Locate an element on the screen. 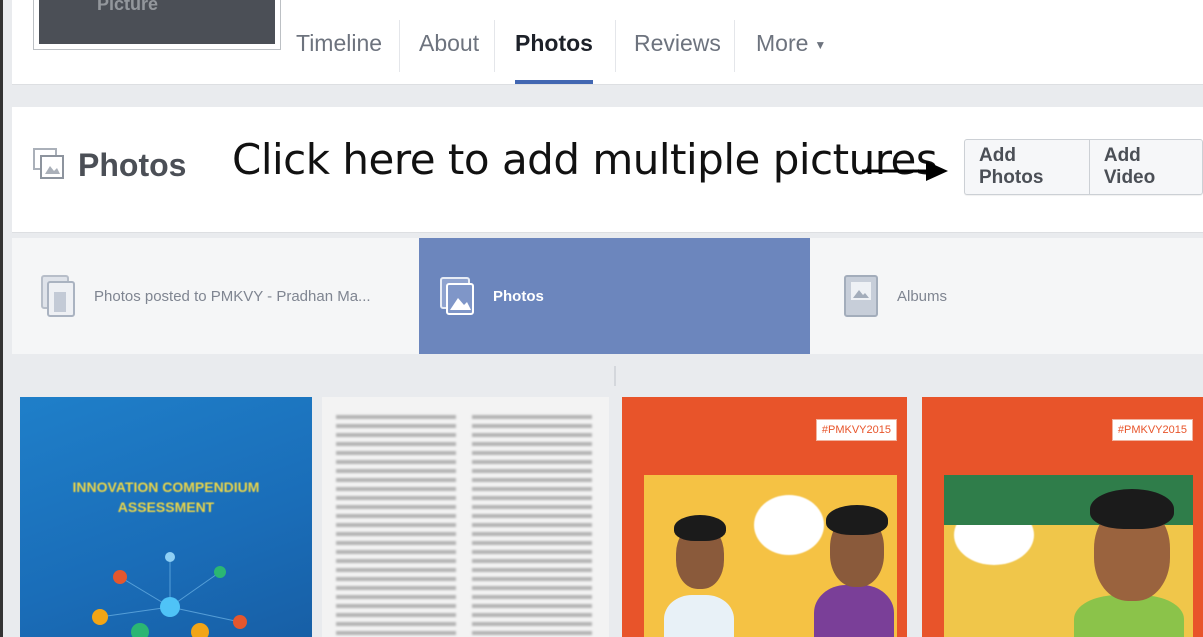 The height and width of the screenshot is (637, 1203). tab-more-label: More is located at coordinates (782, 43).